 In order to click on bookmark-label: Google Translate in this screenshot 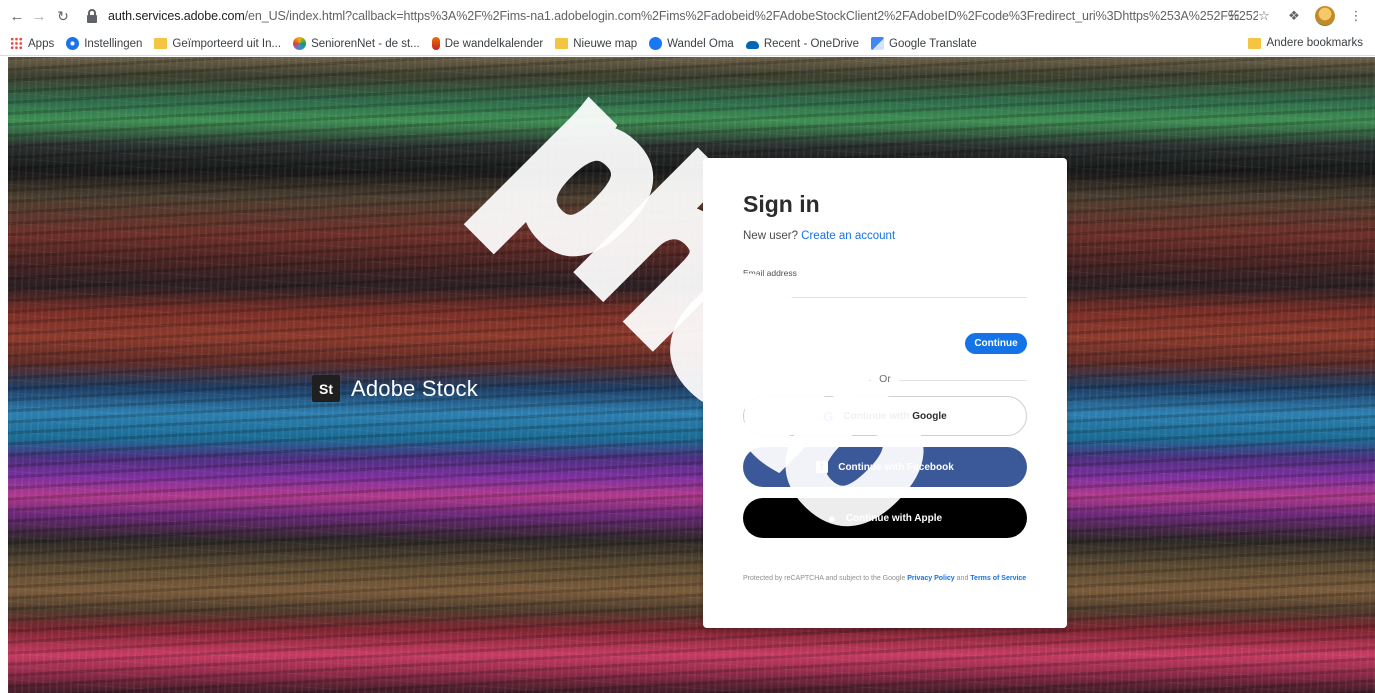, I will do `click(933, 43)`.